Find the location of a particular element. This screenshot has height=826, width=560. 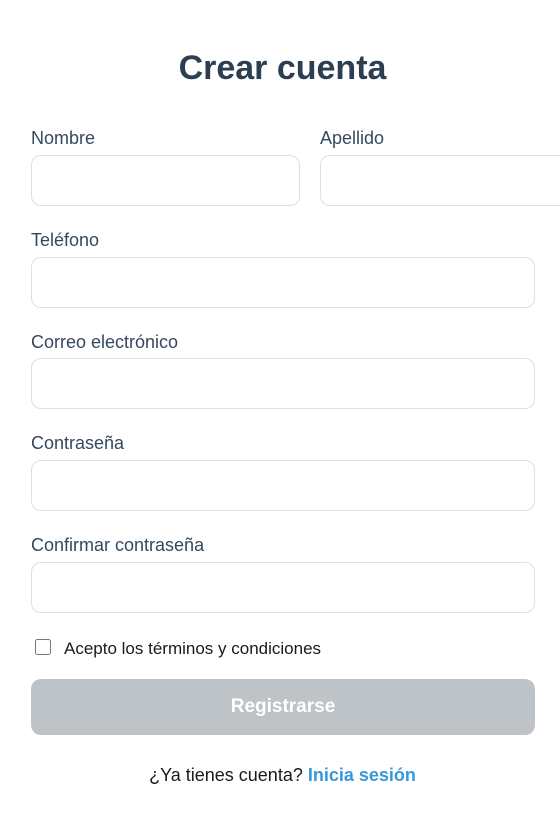

email-input is located at coordinates (283, 383).